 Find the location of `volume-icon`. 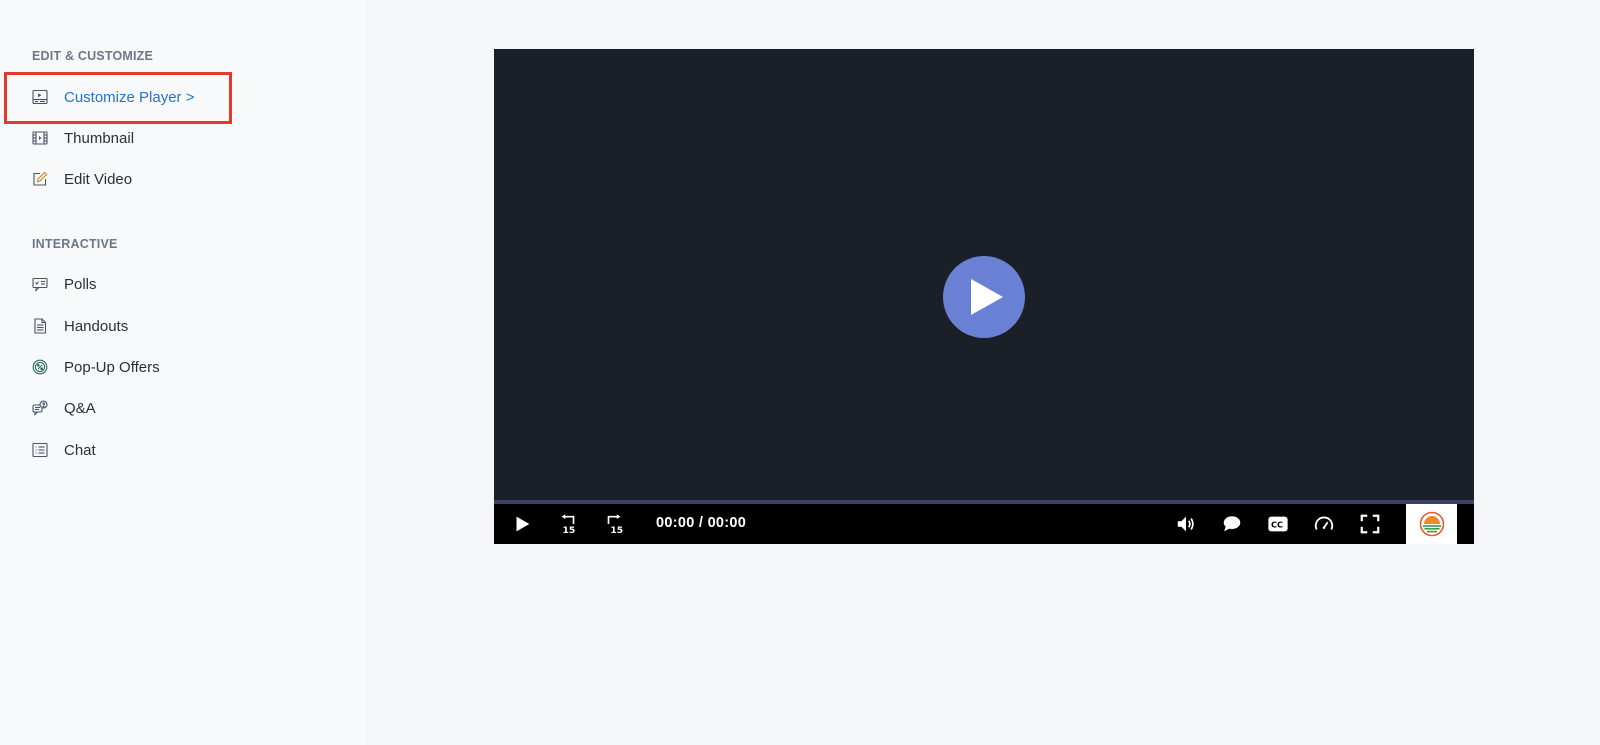

volume-icon is located at coordinates (1185, 524).